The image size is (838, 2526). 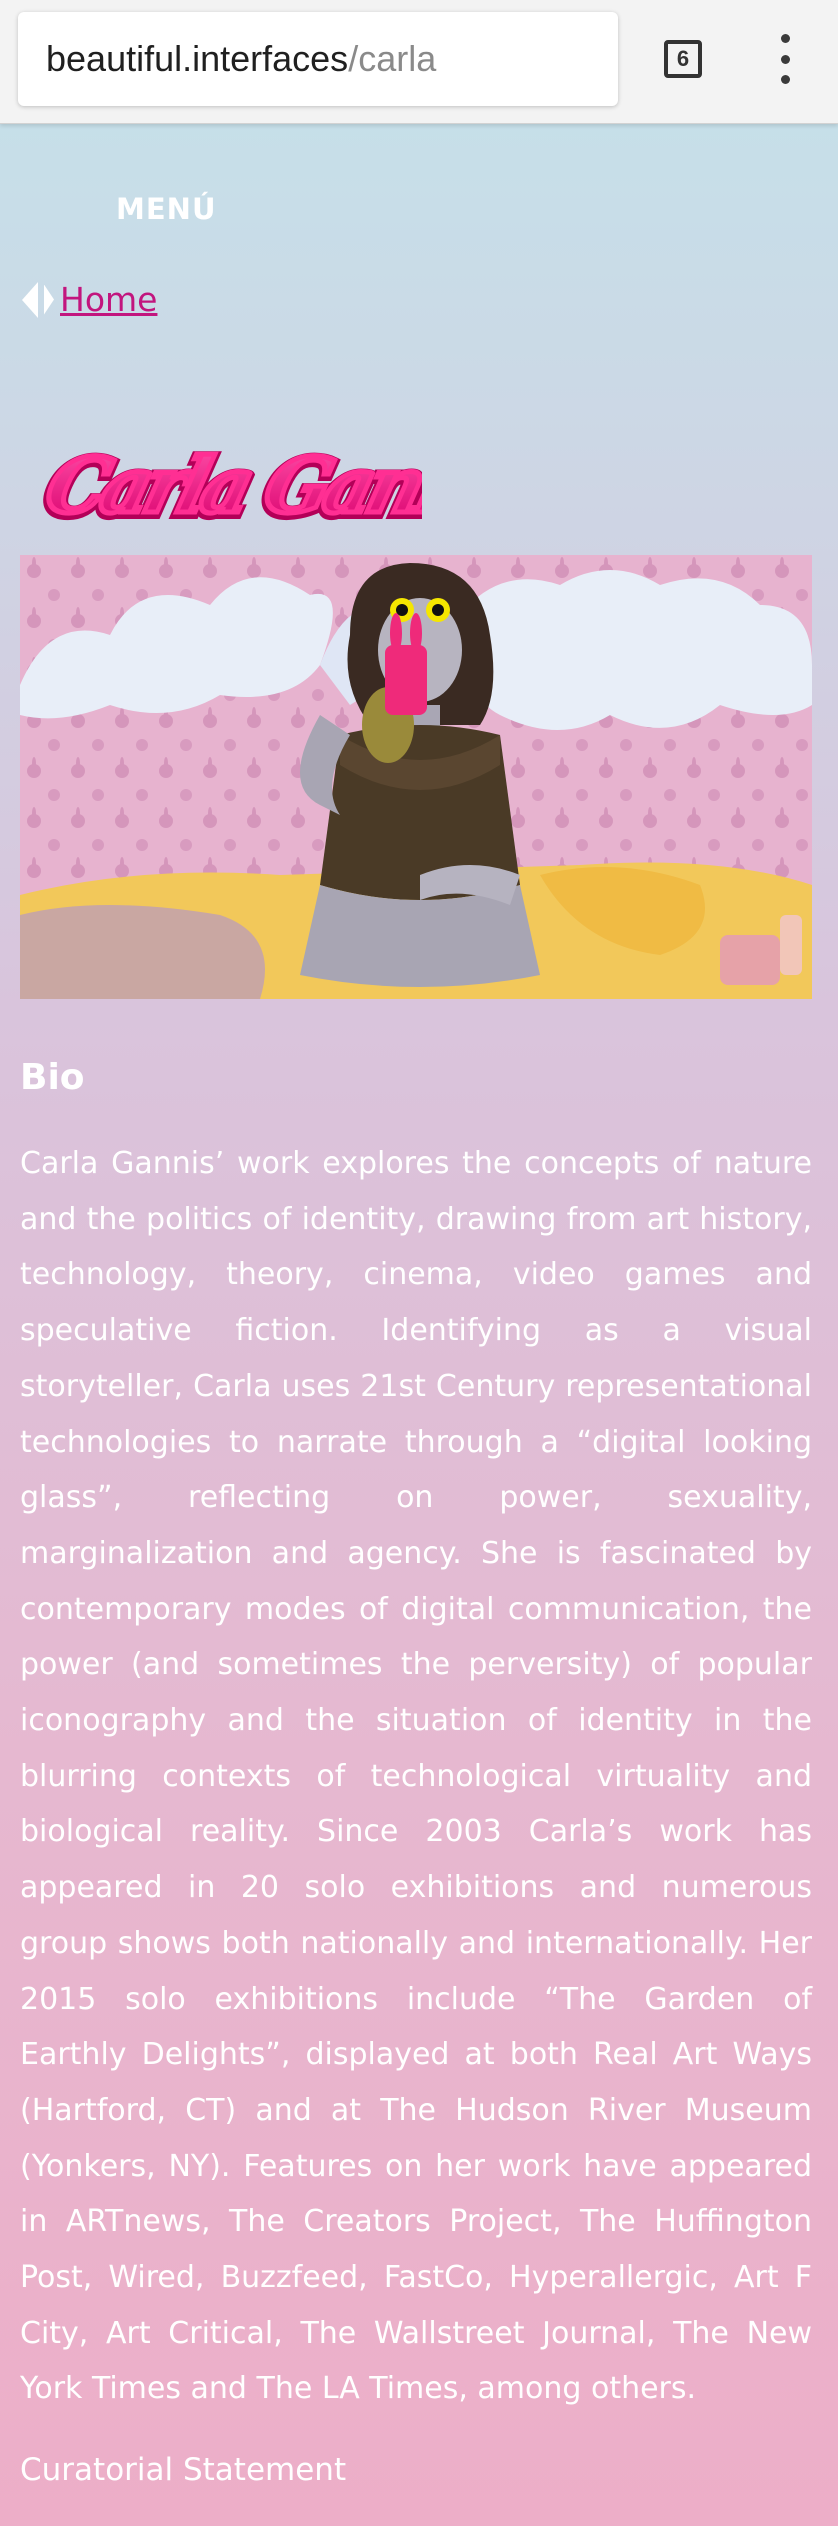 What do you see at coordinates (785, 59) in the screenshot?
I see `kebab-menu-icon` at bounding box center [785, 59].